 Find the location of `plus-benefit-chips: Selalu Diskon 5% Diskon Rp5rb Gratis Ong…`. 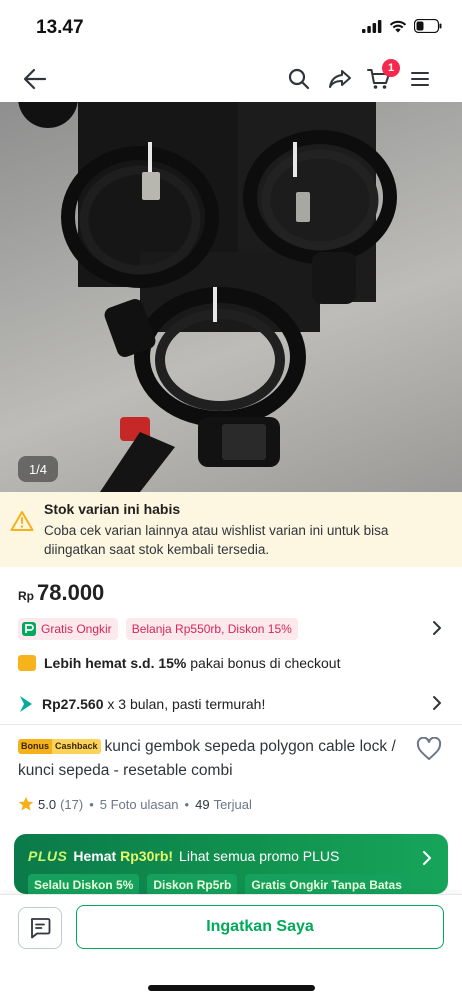

plus-benefit-chips: Selalu Diskon 5% Diskon Rp5rb Gratis Ong… is located at coordinates (218, 884).